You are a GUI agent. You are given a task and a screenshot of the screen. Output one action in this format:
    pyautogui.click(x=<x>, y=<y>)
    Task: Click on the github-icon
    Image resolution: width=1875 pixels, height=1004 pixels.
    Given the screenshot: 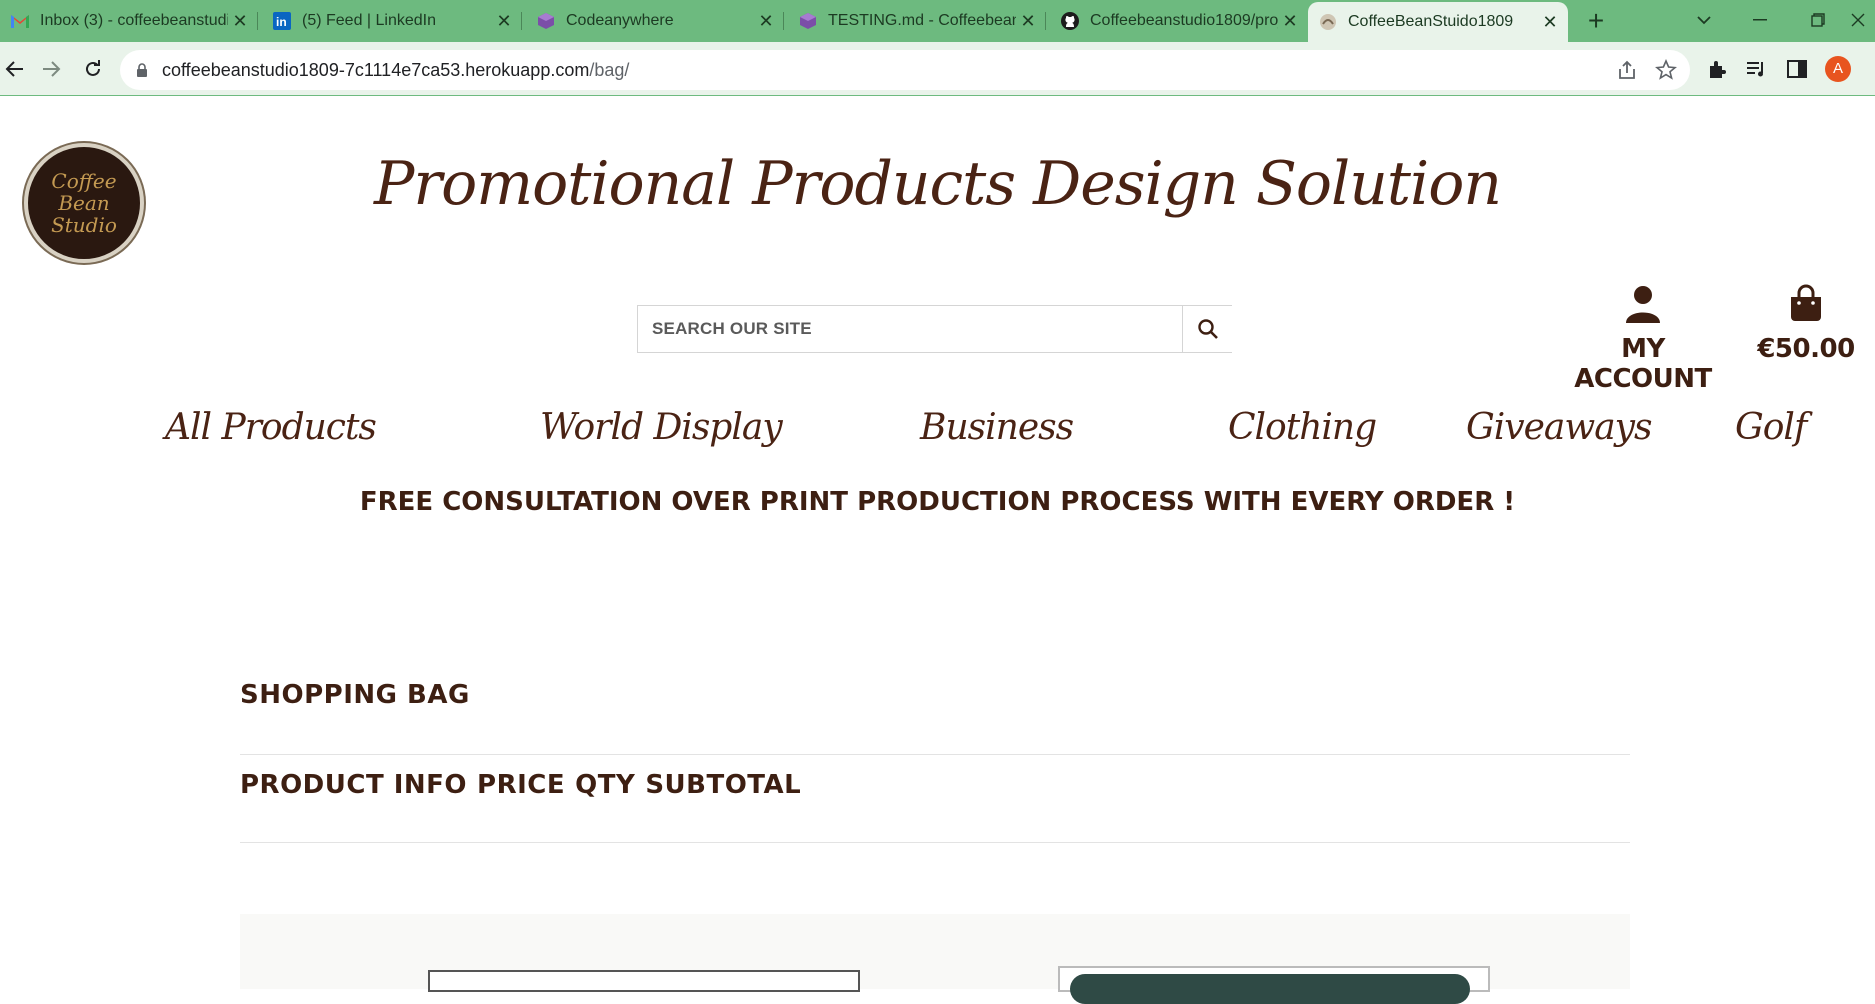 What is the action you would take?
    pyautogui.click(x=1070, y=21)
    